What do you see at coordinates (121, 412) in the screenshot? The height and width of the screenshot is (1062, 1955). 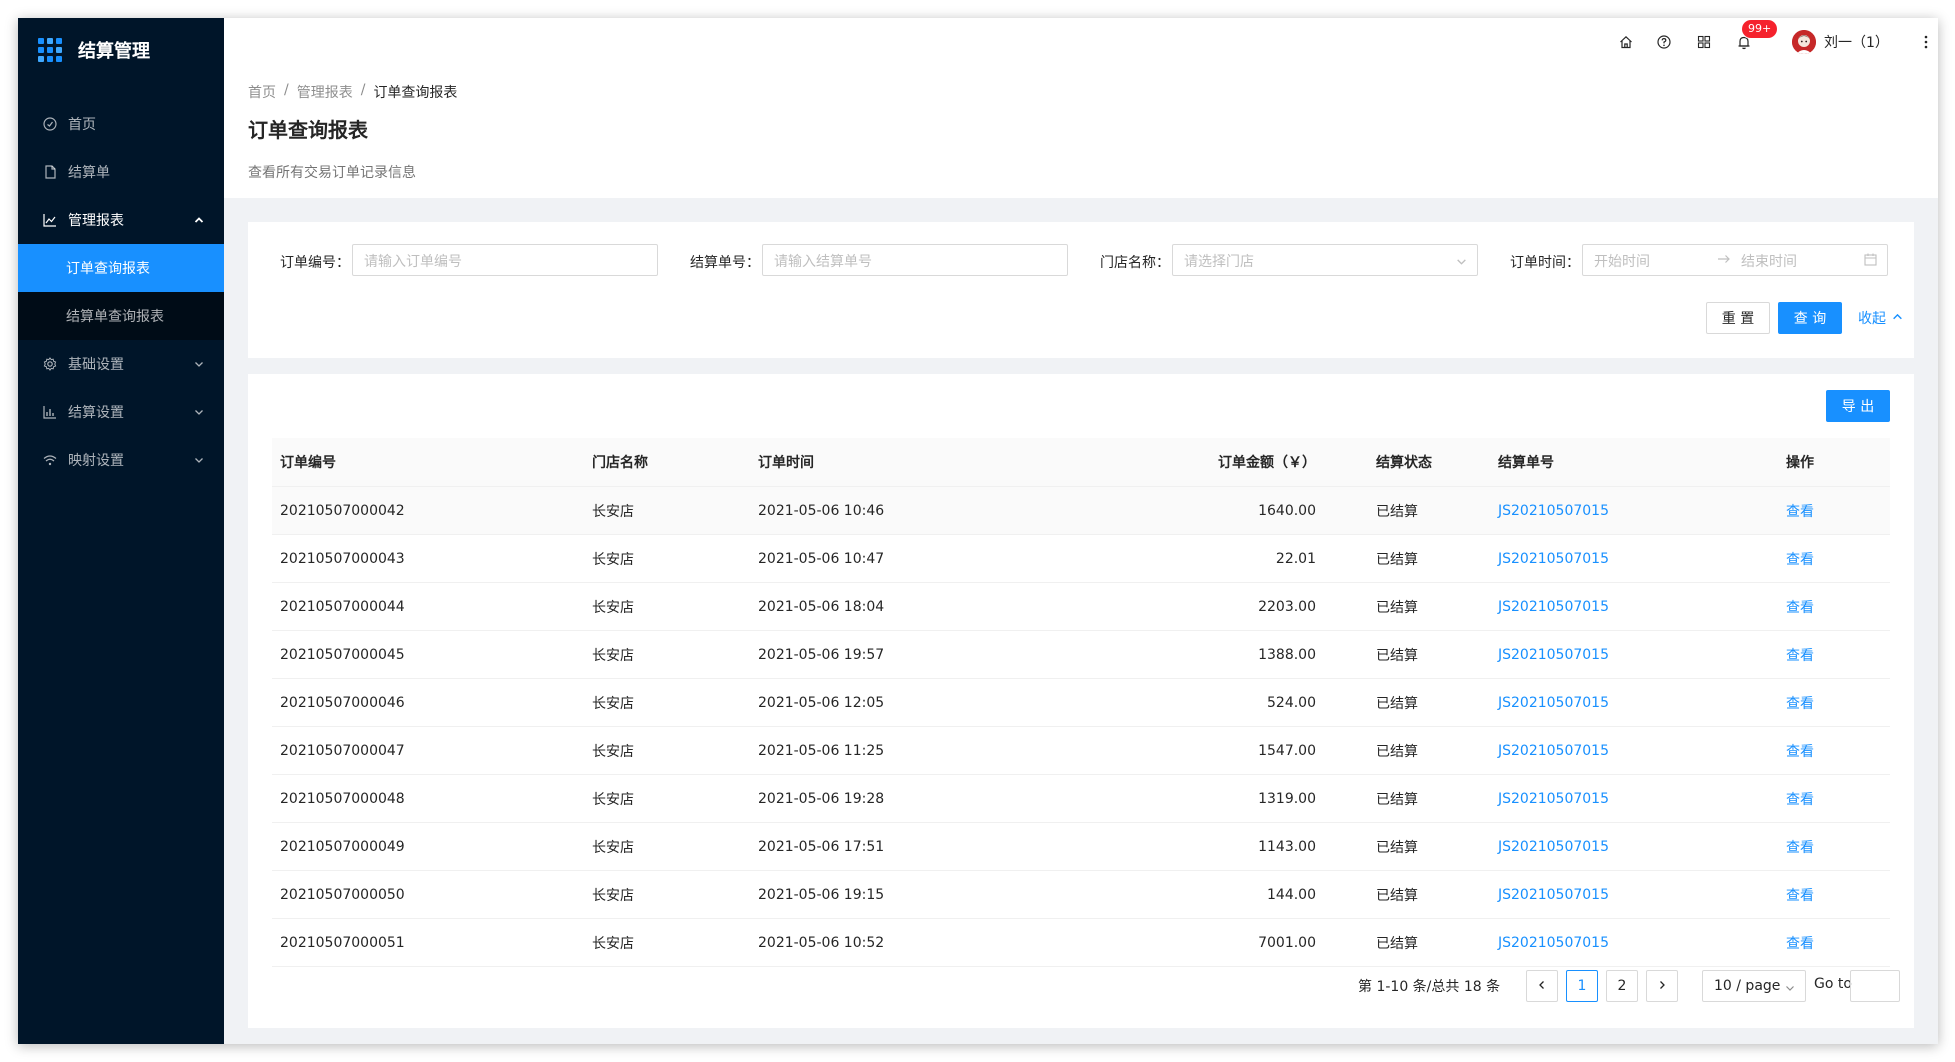 I see `sidebar-item-settle-settings: 结算设置` at bounding box center [121, 412].